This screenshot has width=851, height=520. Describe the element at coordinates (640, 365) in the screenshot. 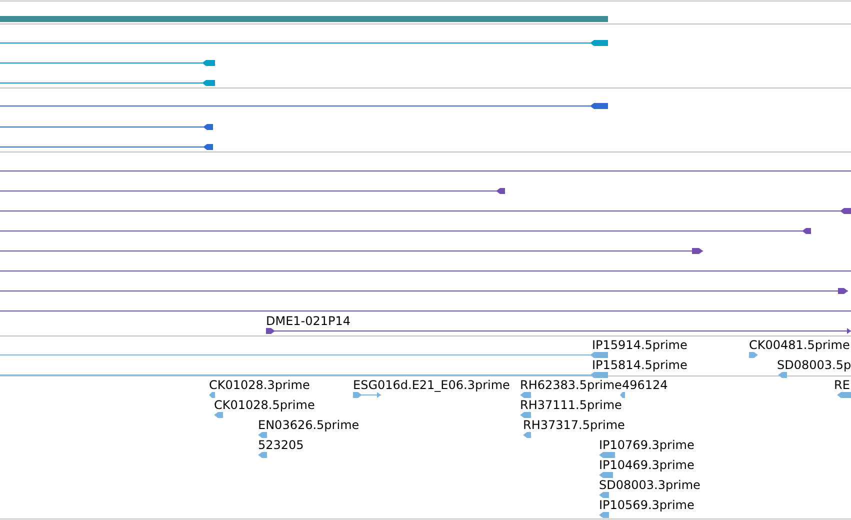

I see `feature-label: IP15814.5prime` at that location.